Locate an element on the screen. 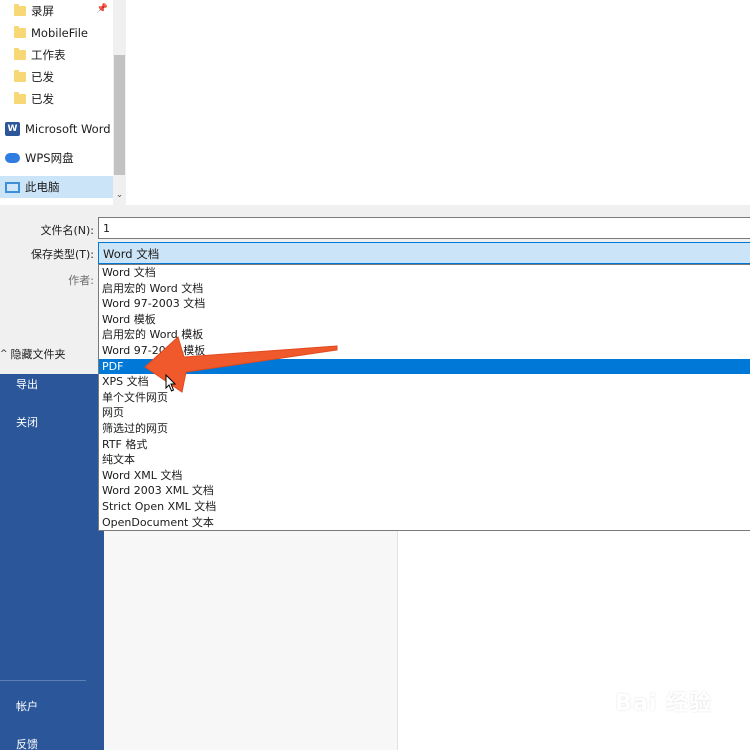 This screenshot has height=750, width=750. watermark-url: jingyan.baidu.com is located at coordinates (665, 724).